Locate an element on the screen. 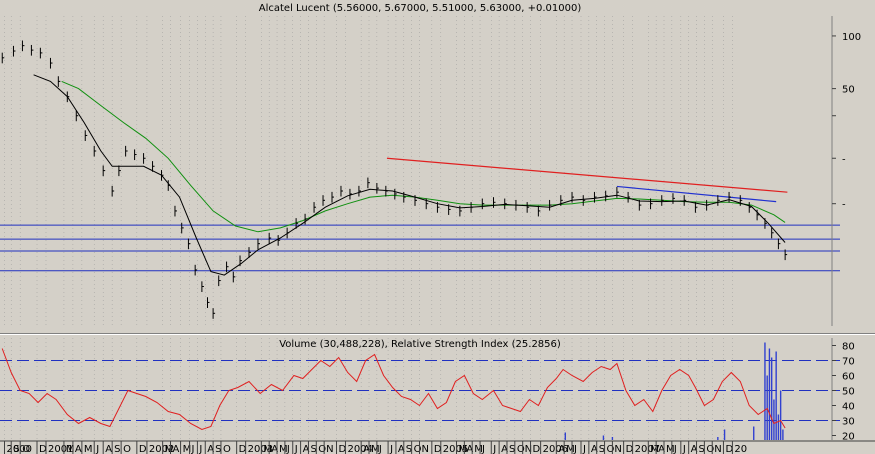 The width and height of the screenshot is (875, 454). x-tick-label: M is located at coordinates (88, 449).